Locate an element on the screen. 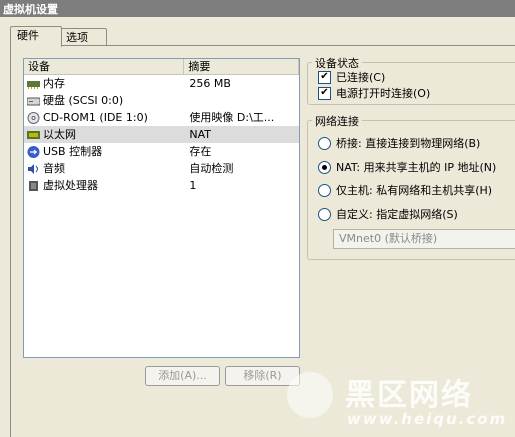 The image size is (515, 437). custom-radio is located at coordinates (324, 214).